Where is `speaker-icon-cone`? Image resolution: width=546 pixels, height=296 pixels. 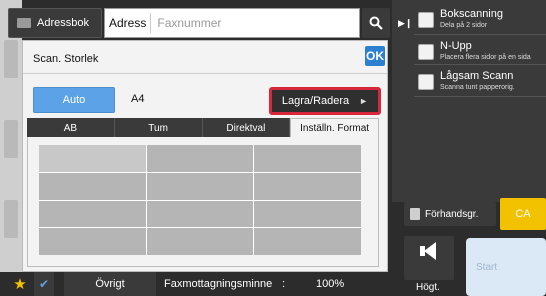 speaker-icon-cone is located at coordinates (430, 251).